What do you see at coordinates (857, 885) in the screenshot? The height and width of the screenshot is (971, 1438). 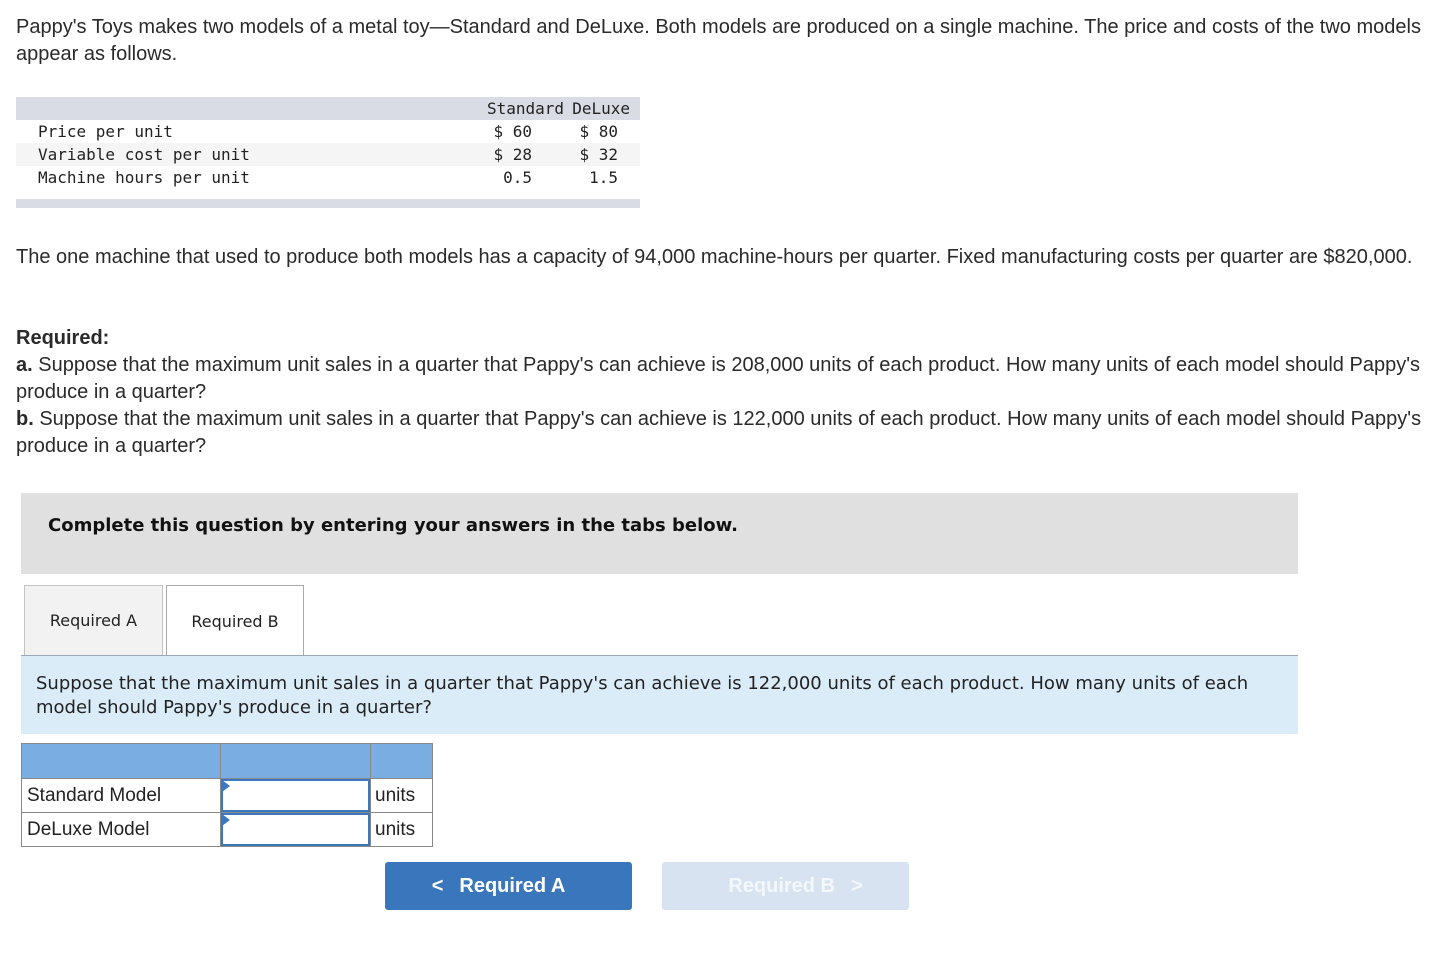 I see `chevron-right-icon: >` at bounding box center [857, 885].